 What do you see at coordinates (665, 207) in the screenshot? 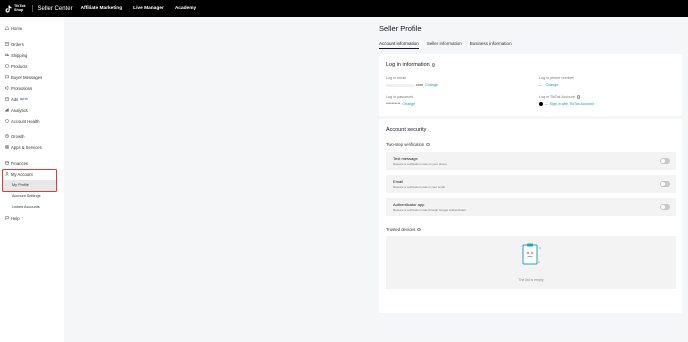
I see `authenticator-toggle` at bounding box center [665, 207].